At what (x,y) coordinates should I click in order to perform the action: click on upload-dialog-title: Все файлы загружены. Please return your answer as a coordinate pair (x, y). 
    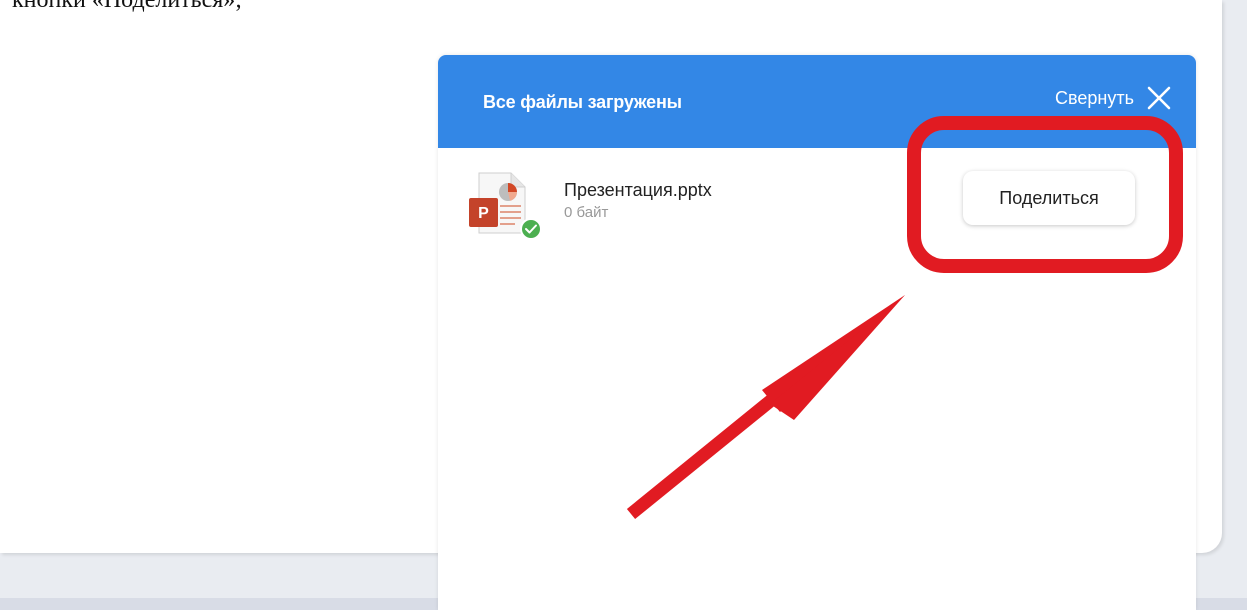
    Looking at the image, I should click on (582, 102).